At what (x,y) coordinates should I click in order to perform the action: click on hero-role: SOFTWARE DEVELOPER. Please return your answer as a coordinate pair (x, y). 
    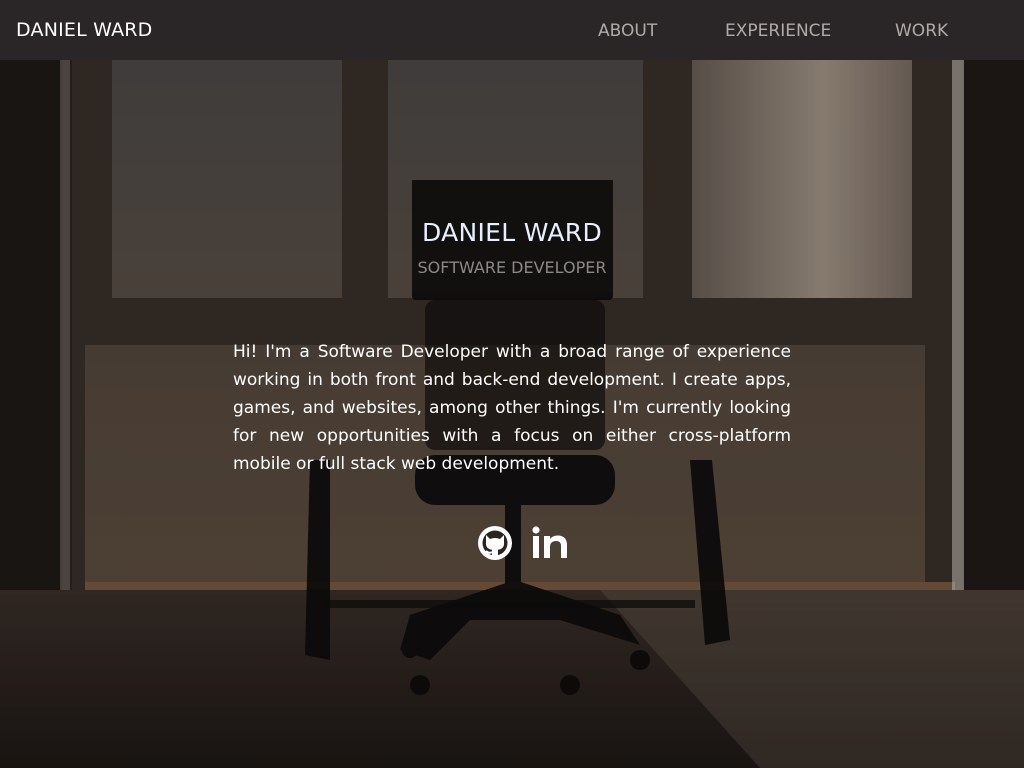
    Looking at the image, I should click on (512, 267).